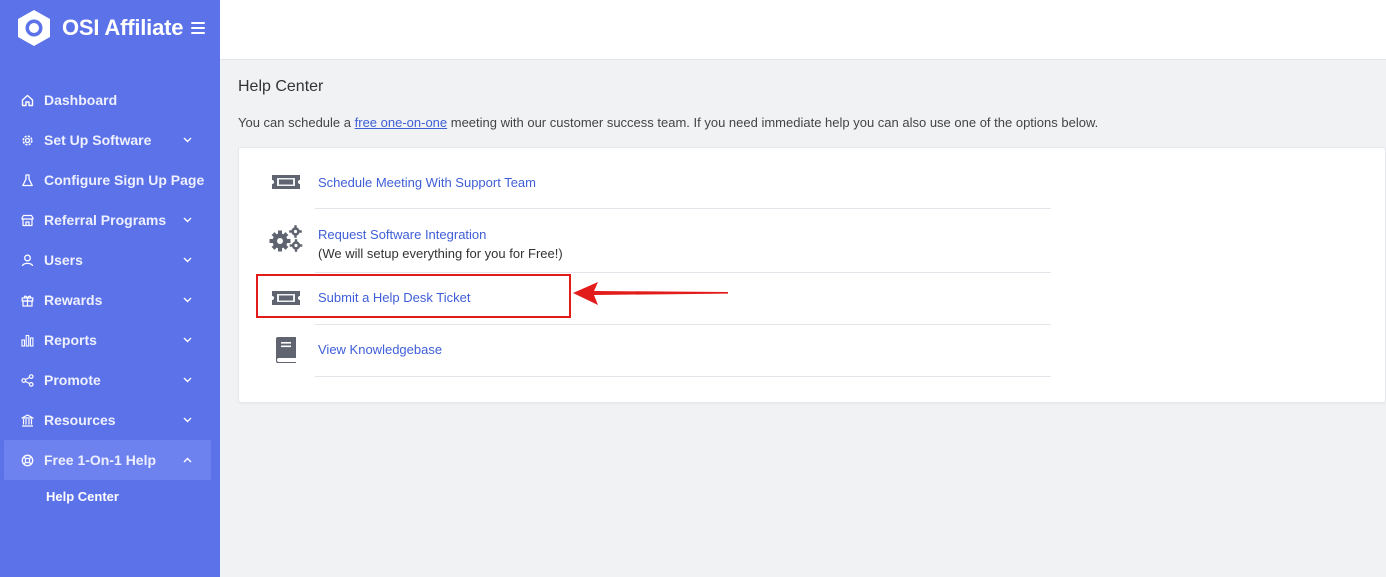 The width and height of the screenshot is (1386, 577). Describe the element at coordinates (110, 340) in the screenshot. I see `sidebar-item-reports: Reports` at that location.